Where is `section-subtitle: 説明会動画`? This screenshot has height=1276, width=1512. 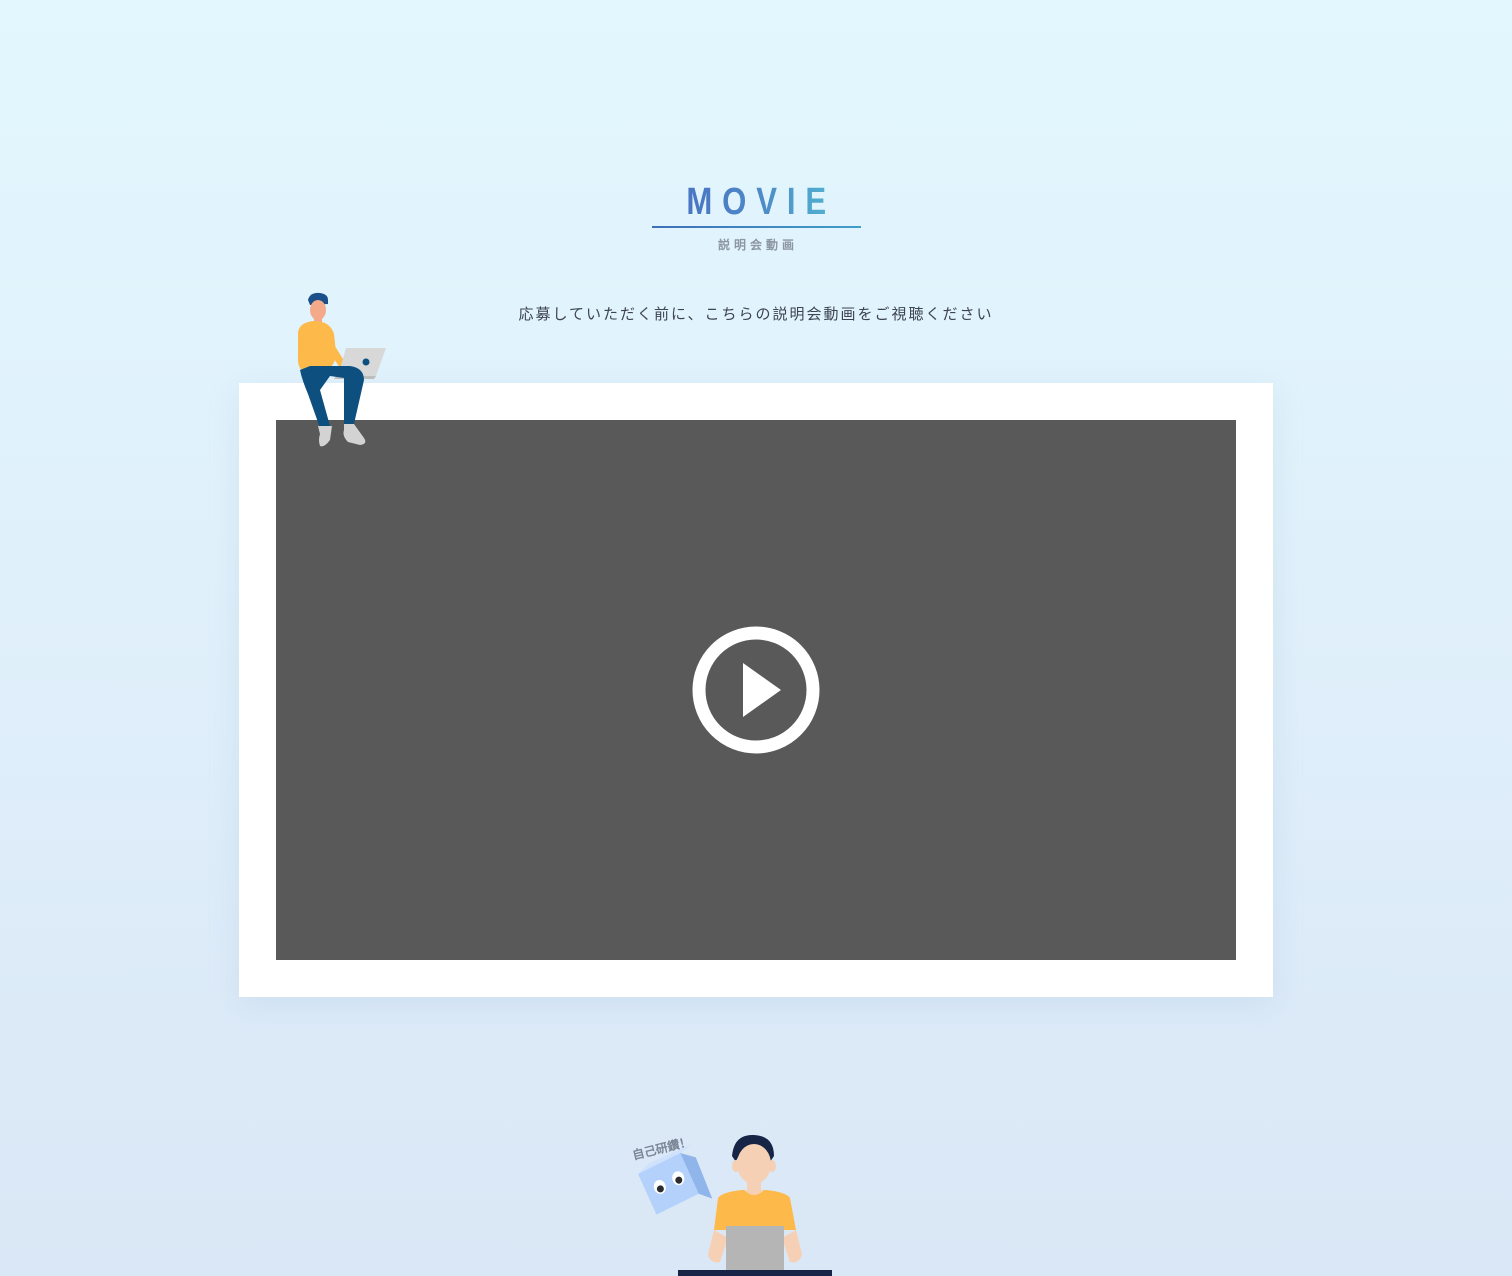
section-subtitle: 説明会動画 is located at coordinates (757, 245).